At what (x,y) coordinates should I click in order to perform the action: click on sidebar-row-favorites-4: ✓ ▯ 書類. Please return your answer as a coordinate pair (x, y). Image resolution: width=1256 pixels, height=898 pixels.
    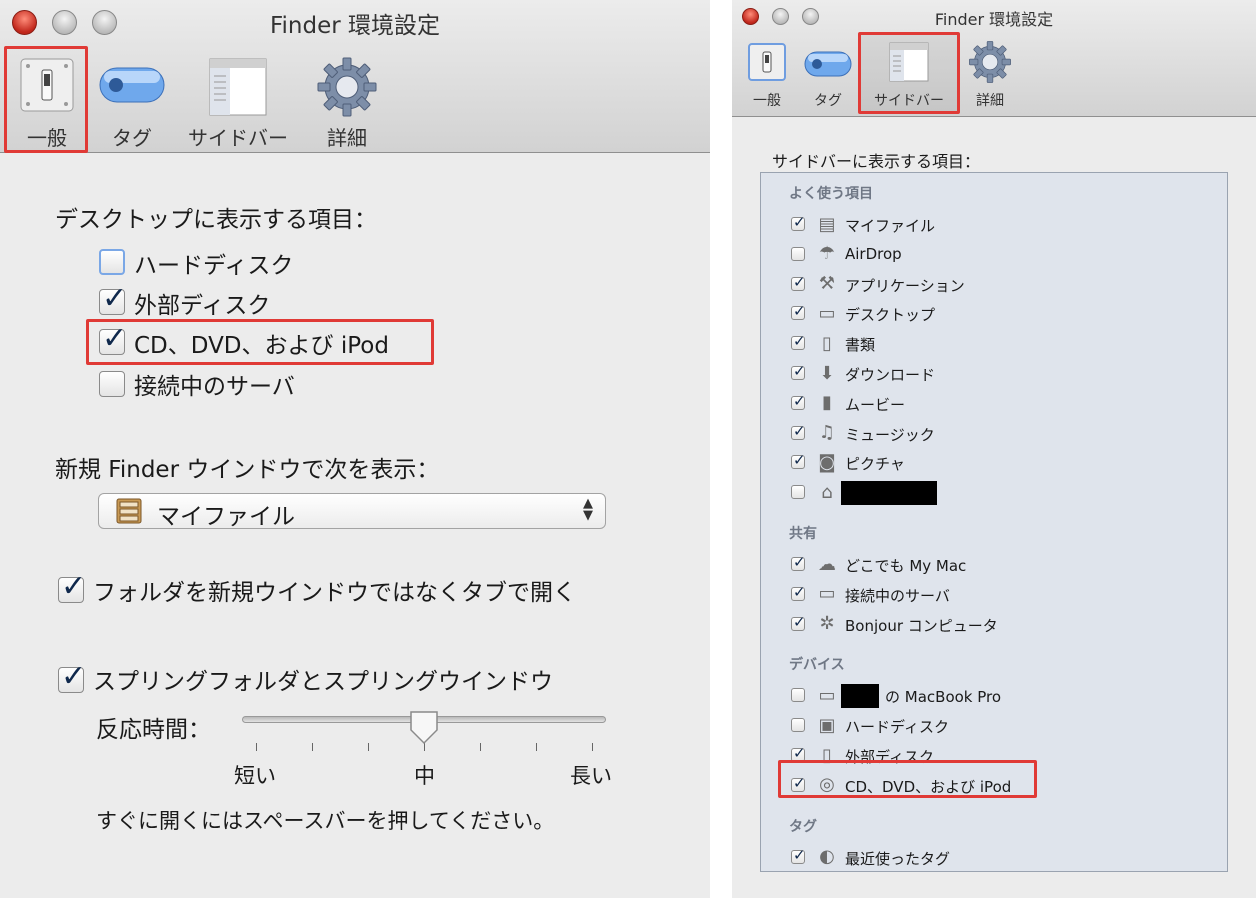
    Looking at the image, I should click on (994, 344).